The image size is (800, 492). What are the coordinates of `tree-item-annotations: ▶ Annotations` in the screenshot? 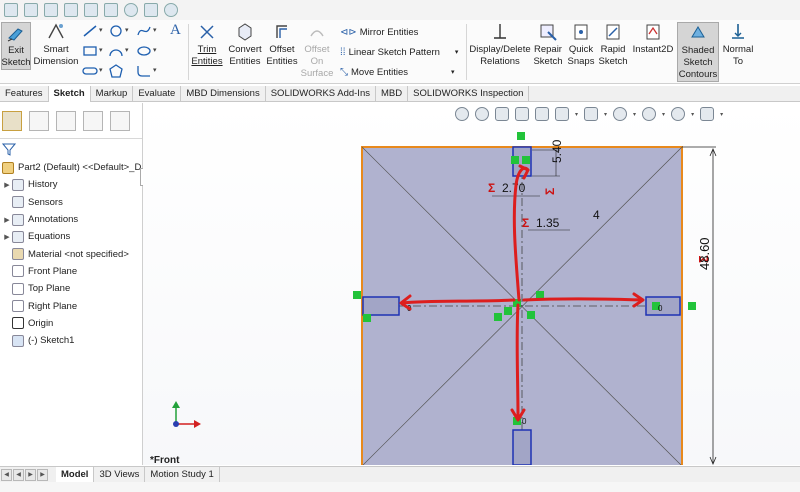 It's located at (71, 219).